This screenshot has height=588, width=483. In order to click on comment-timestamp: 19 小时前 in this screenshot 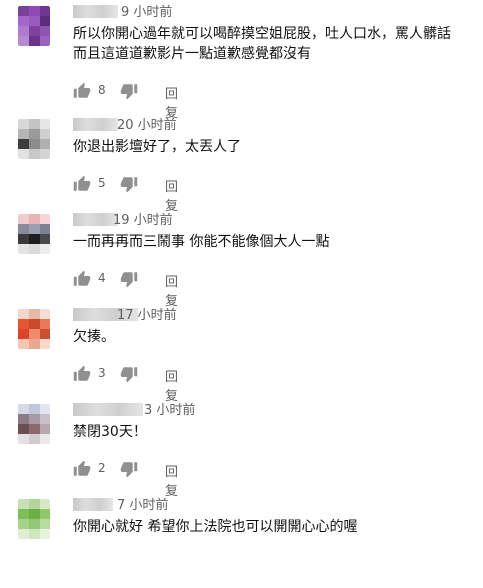, I will do `click(143, 218)`.